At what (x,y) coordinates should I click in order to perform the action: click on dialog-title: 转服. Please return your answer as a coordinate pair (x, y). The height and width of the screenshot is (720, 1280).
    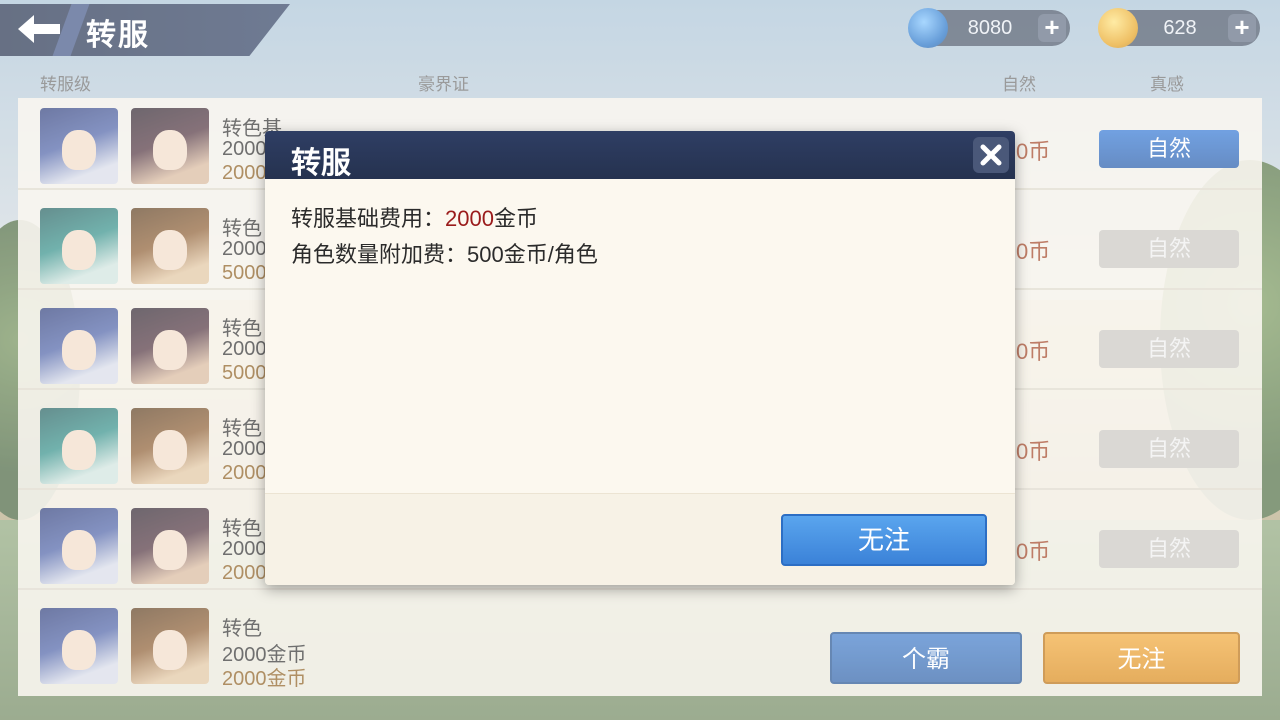
    Looking at the image, I should click on (321, 163).